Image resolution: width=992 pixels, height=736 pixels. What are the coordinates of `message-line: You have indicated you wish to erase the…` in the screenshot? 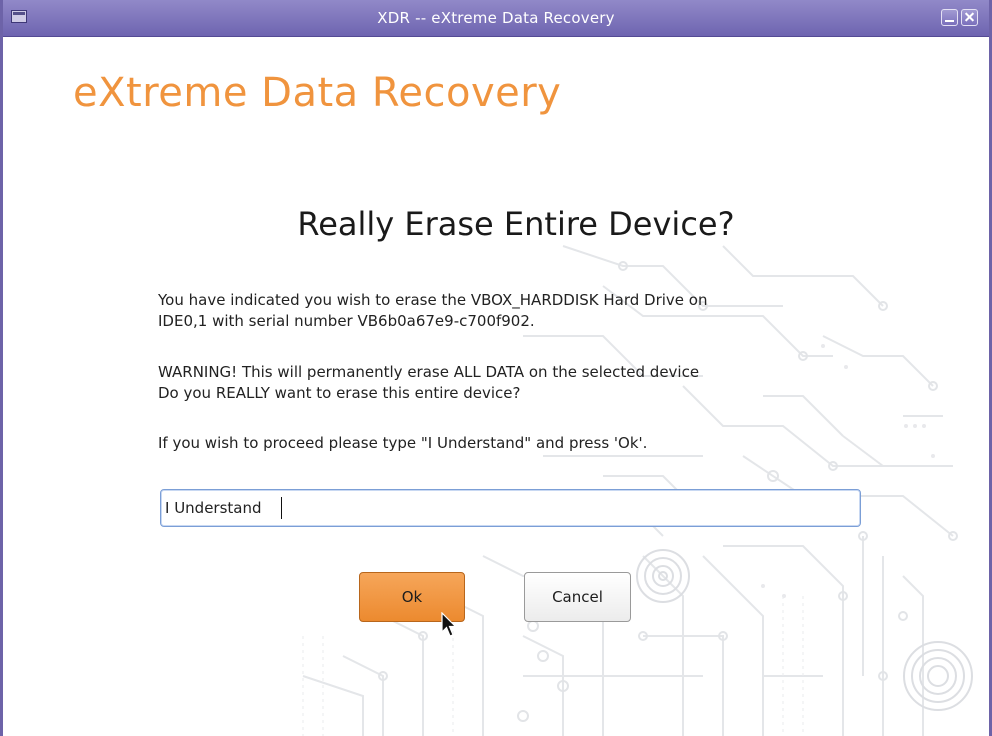 It's located at (433, 300).